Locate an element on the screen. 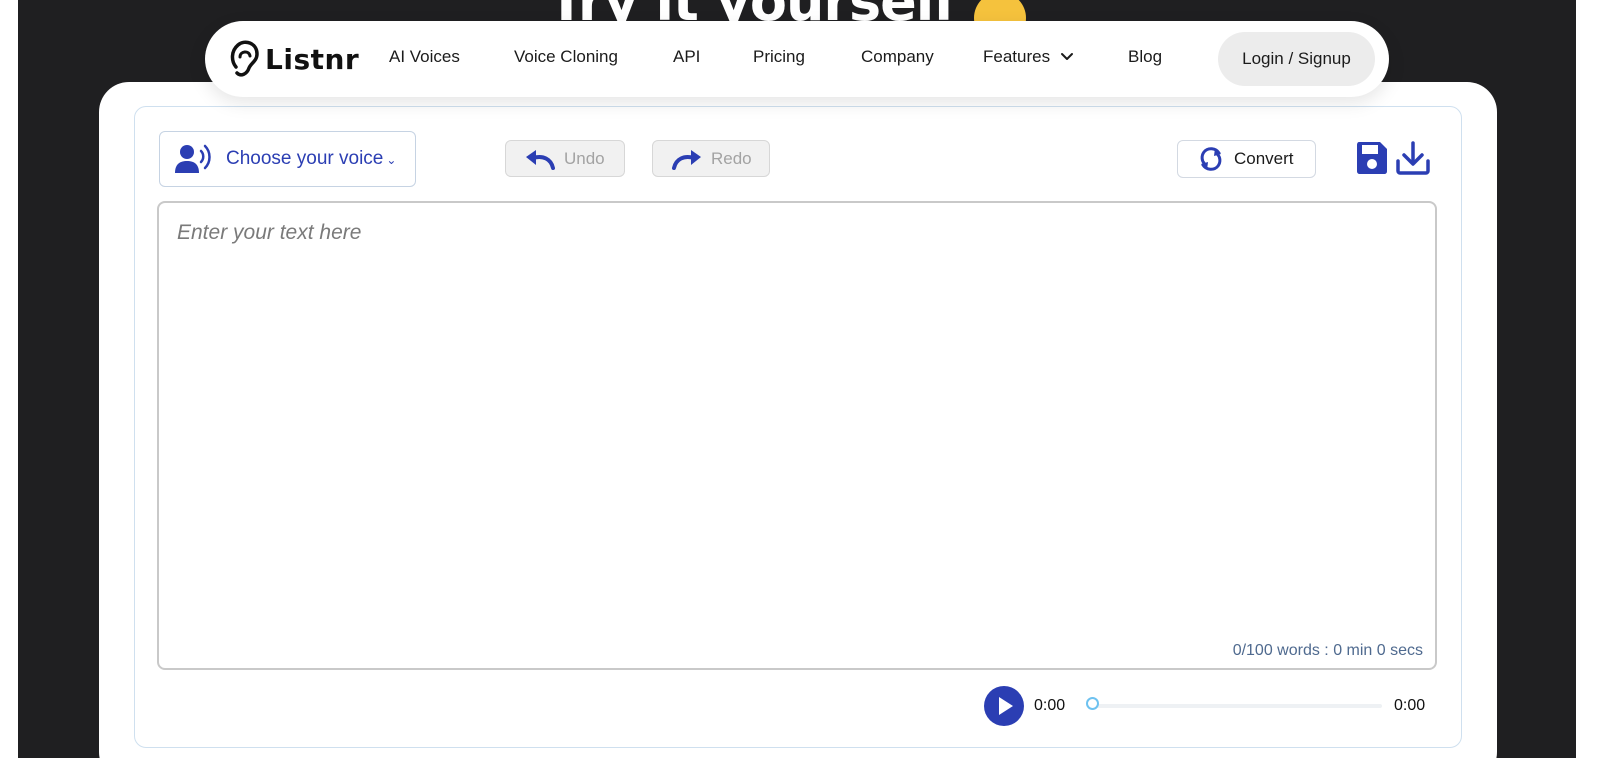 This screenshot has width=1600, height=782. choose-voice-button: Choose your voice ⌄ is located at coordinates (287, 159).